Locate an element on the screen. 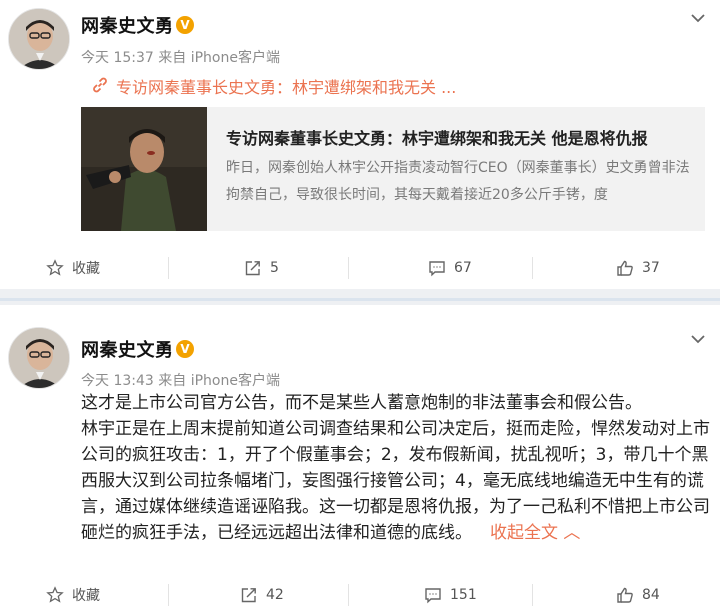 The height and width of the screenshot is (614, 720). comment-button: 151 is located at coordinates (450, 593).